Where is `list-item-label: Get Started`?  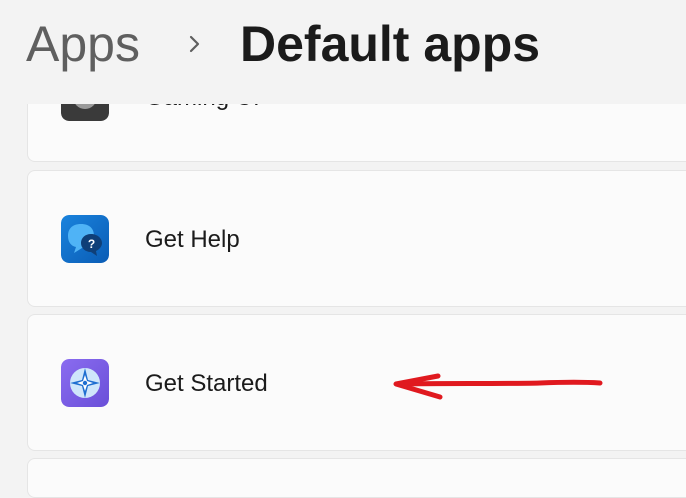 list-item-label: Get Started is located at coordinates (206, 383).